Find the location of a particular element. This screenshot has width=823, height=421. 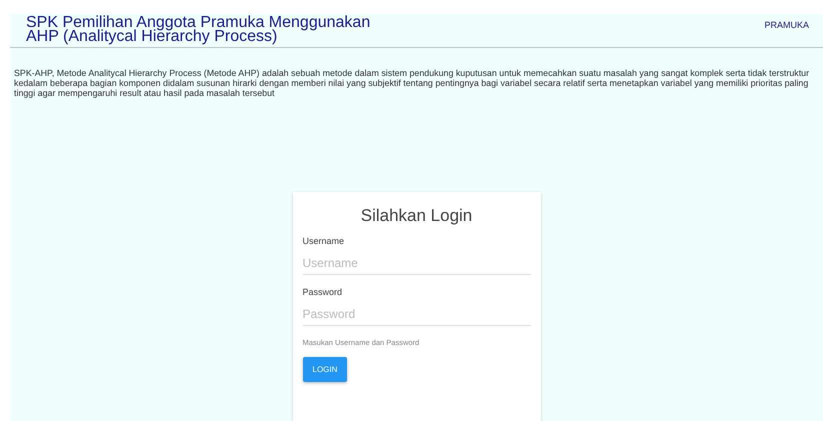

field-label: Username is located at coordinates (324, 241).